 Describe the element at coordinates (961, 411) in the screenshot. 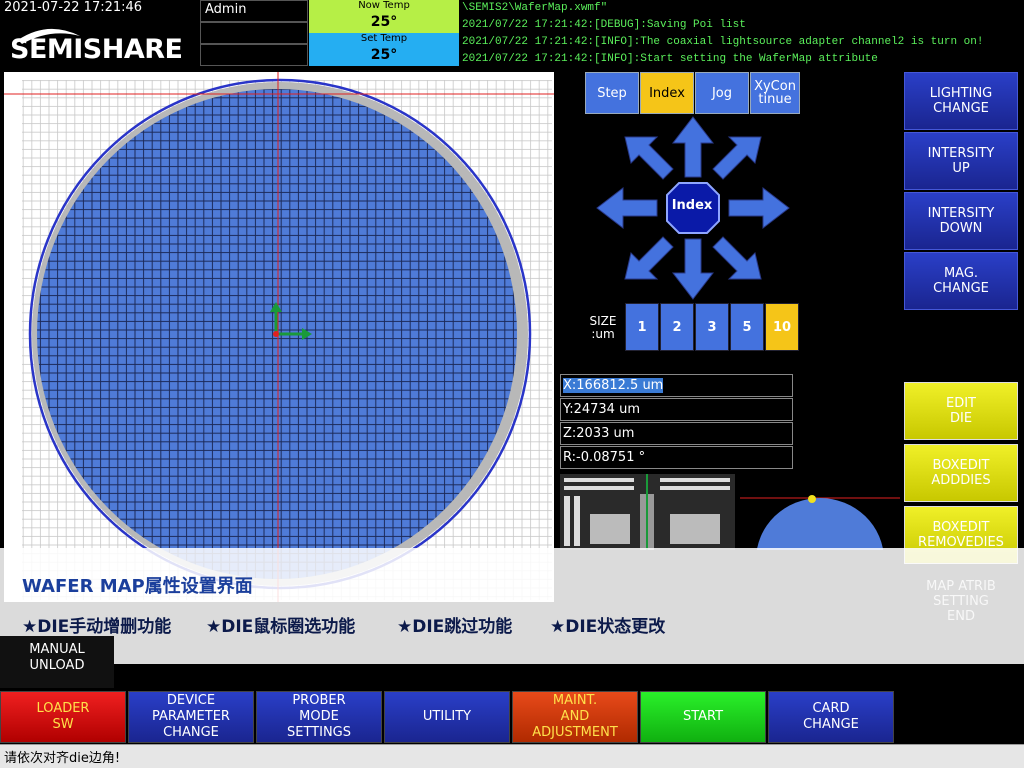

I see `edit-die-button: EDIT DIE` at that location.